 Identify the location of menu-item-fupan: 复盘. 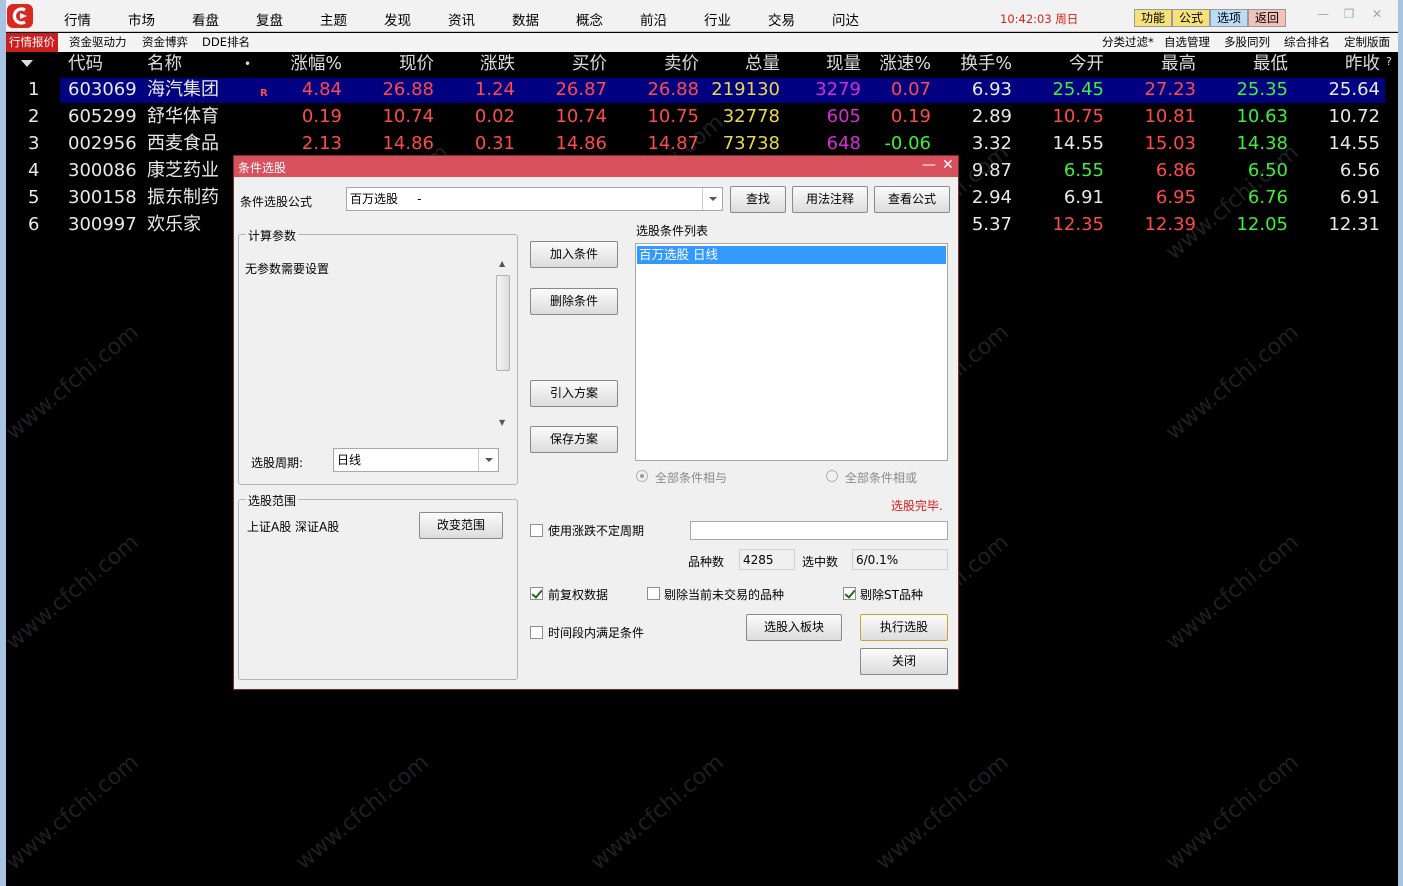
(269, 19).